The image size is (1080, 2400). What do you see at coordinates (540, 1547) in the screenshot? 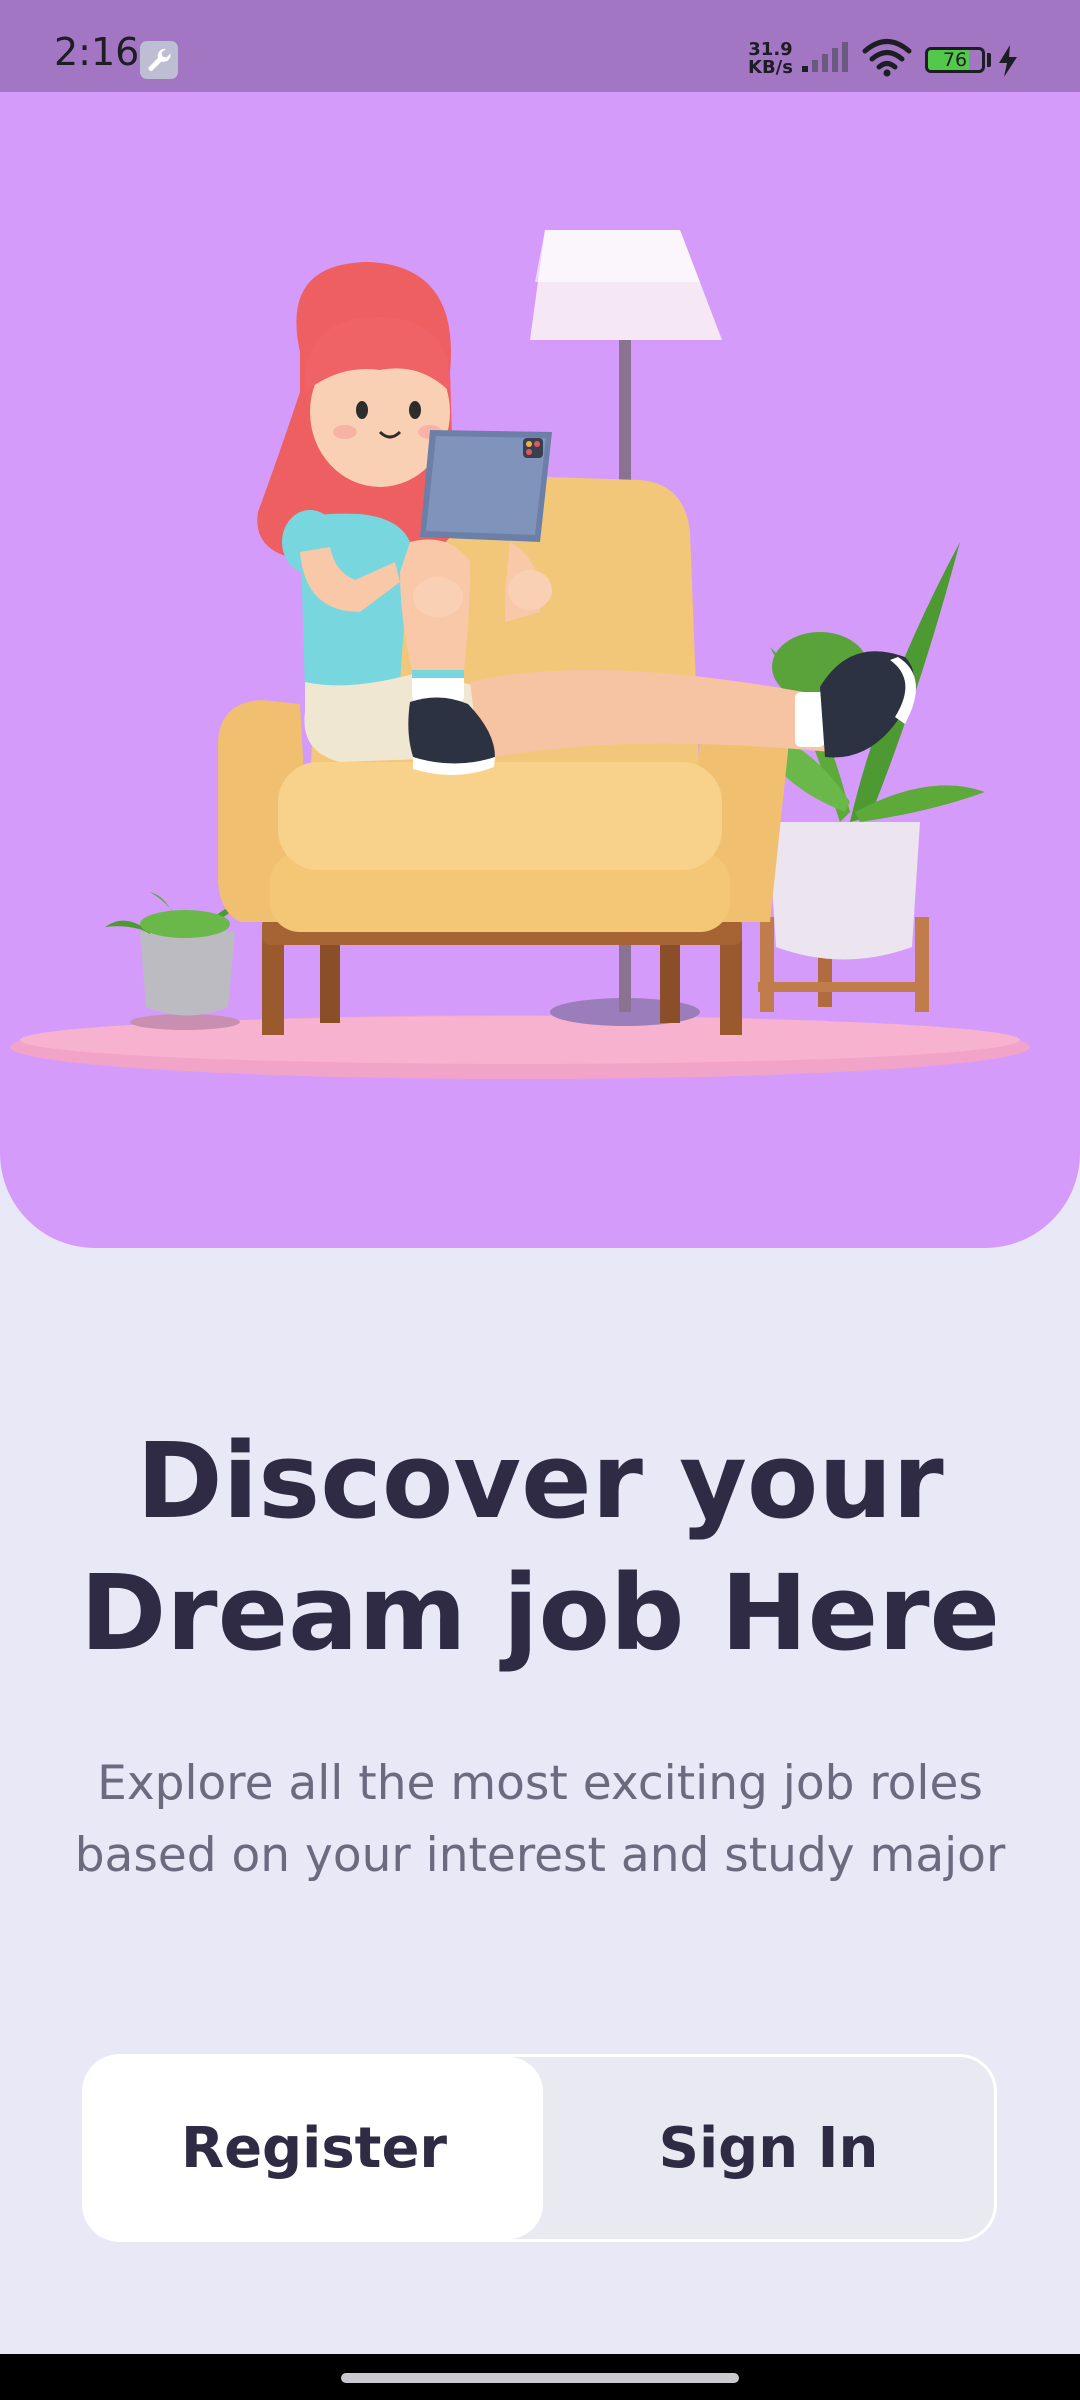
I see `page-title: Discover your Dream job Here` at bounding box center [540, 1547].